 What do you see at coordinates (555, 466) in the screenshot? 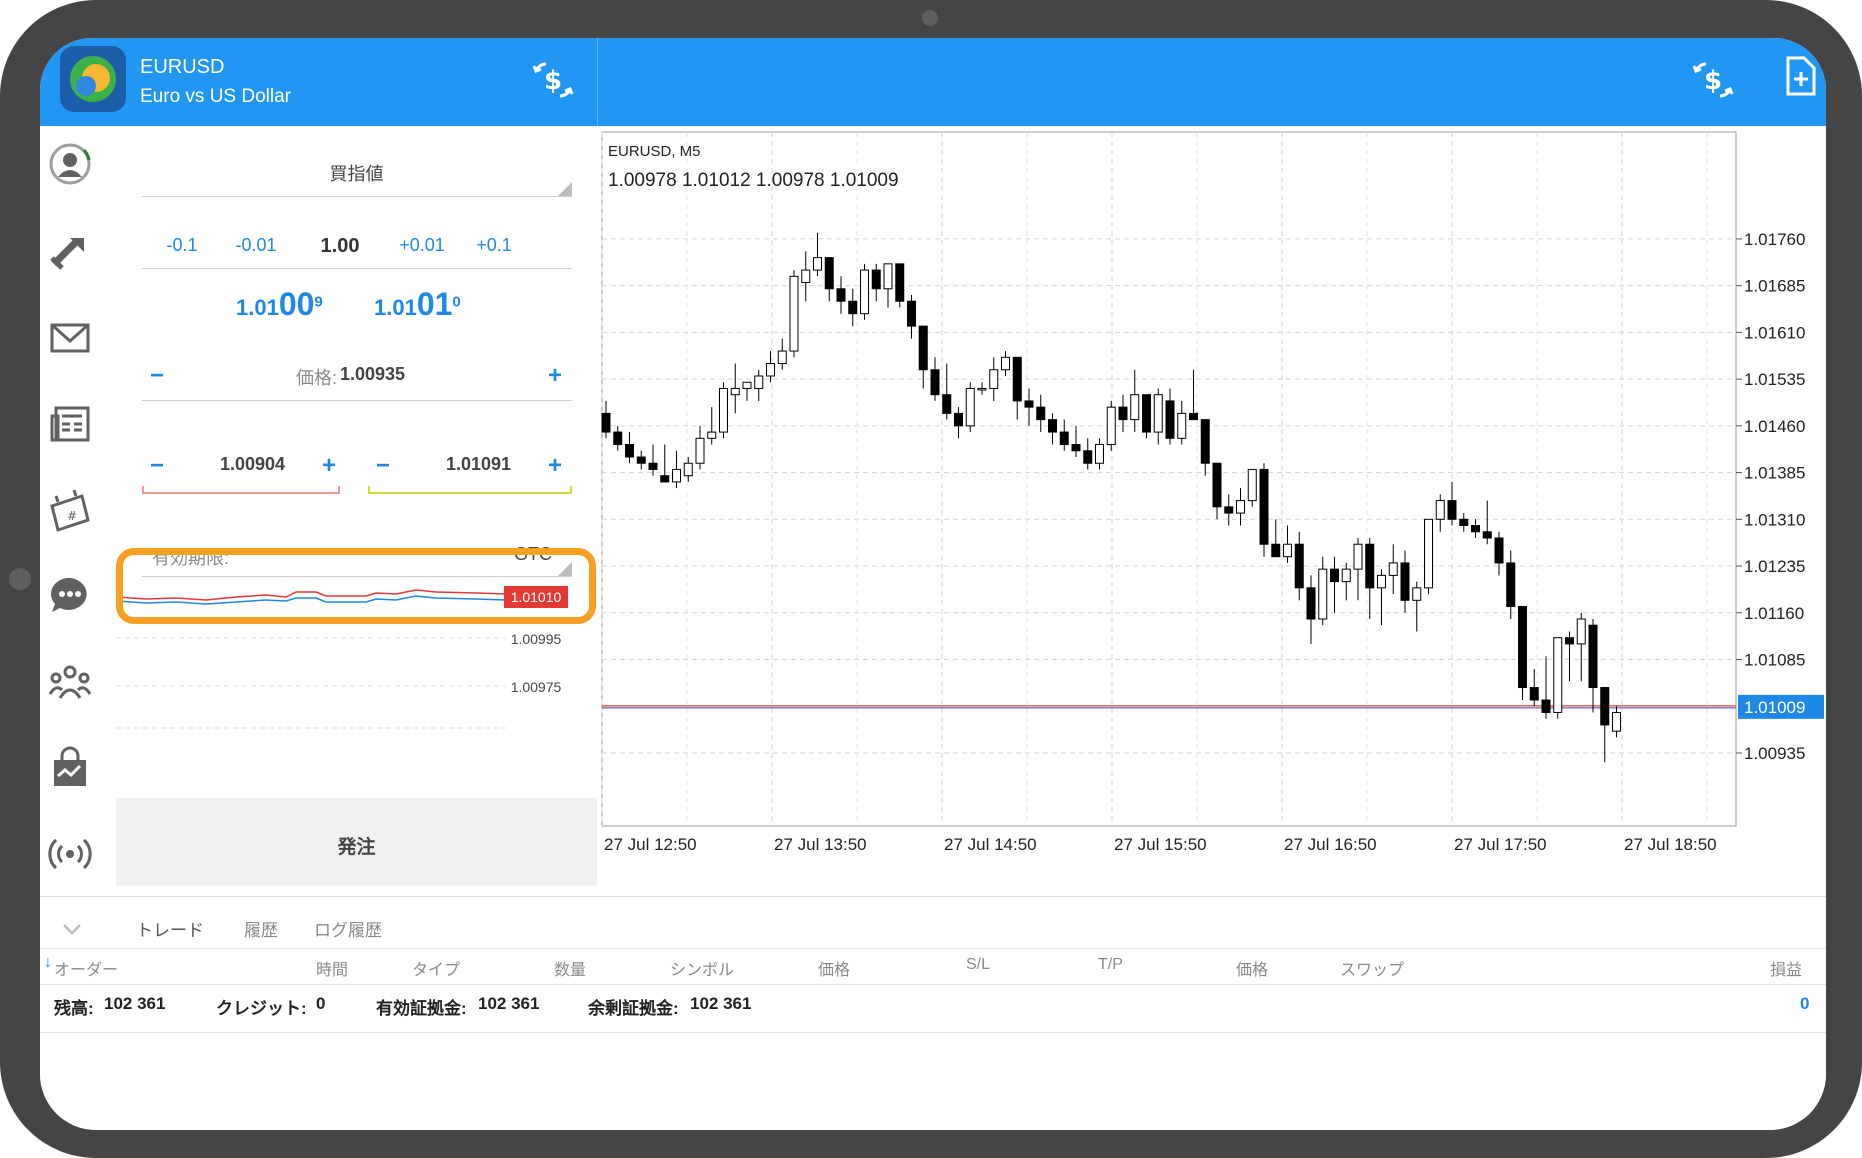
I see `tp-plus-button: +` at bounding box center [555, 466].